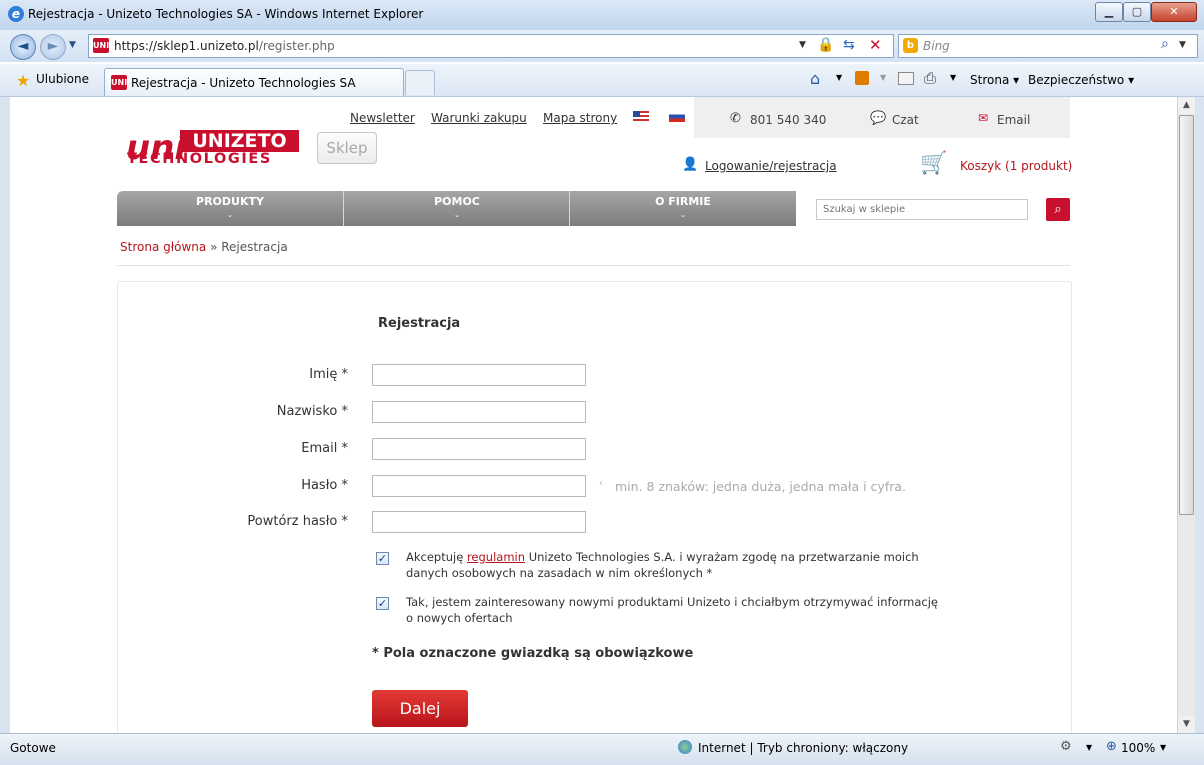 The width and height of the screenshot is (1204, 765). What do you see at coordinates (875, 45) in the screenshot?
I see `stop-icon: ✕` at bounding box center [875, 45].